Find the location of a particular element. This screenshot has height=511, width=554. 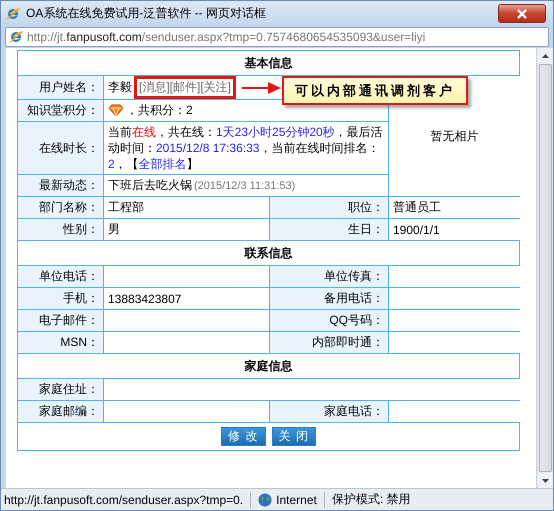

field-label: 家庭邮编： is located at coordinates (69, 411).